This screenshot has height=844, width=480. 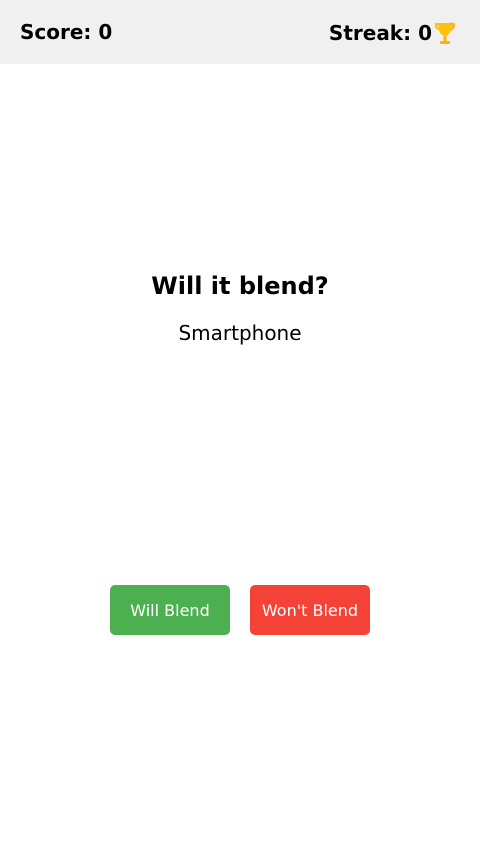 I want to click on streak-label: Streak: 0, so click(x=380, y=33).